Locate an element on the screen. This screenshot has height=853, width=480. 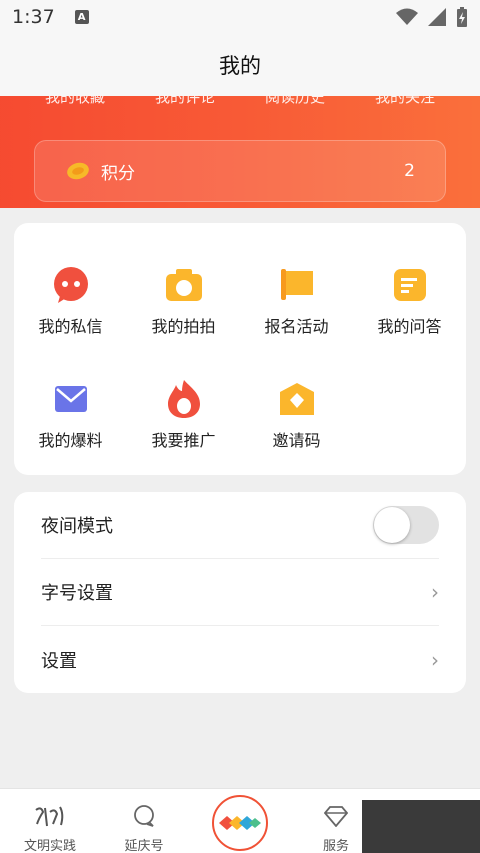
calligraphy-icon is located at coordinates (50, 816).